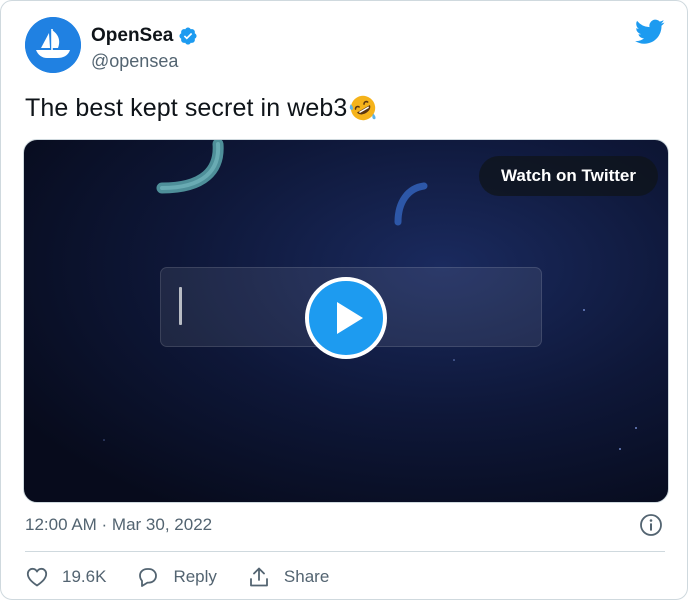 Image resolution: width=688 pixels, height=600 pixels. What do you see at coordinates (186, 107) in the screenshot?
I see `tweet-text-content: The best kept secret in web3` at bounding box center [186, 107].